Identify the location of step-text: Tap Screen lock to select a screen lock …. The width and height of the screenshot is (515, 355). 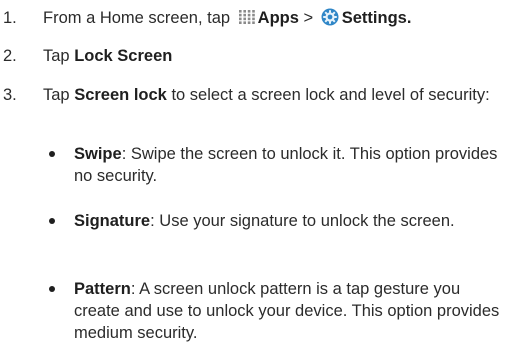
(277, 95).